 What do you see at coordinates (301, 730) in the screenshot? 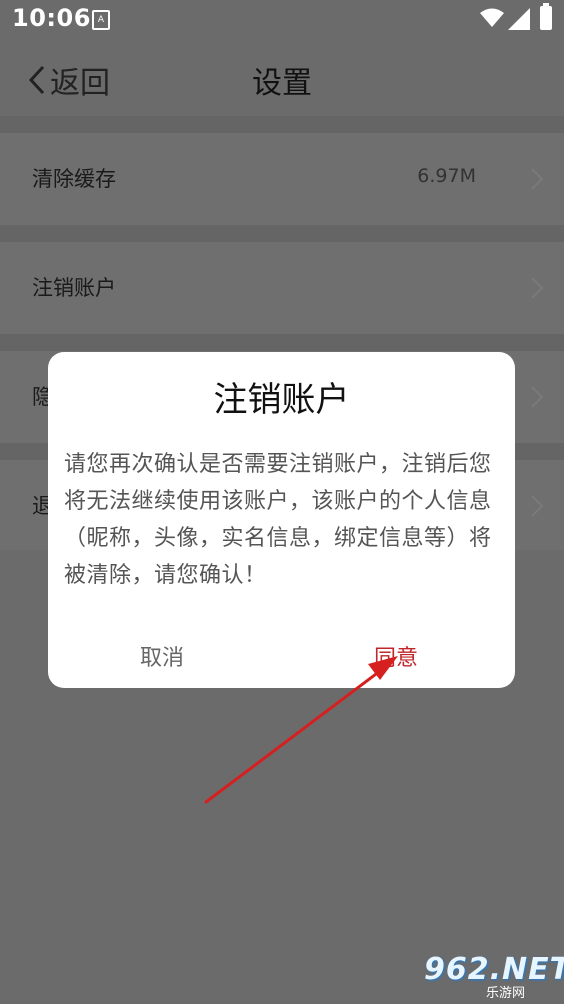
I see `annotation-arrow` at bounding box center [301, 730].